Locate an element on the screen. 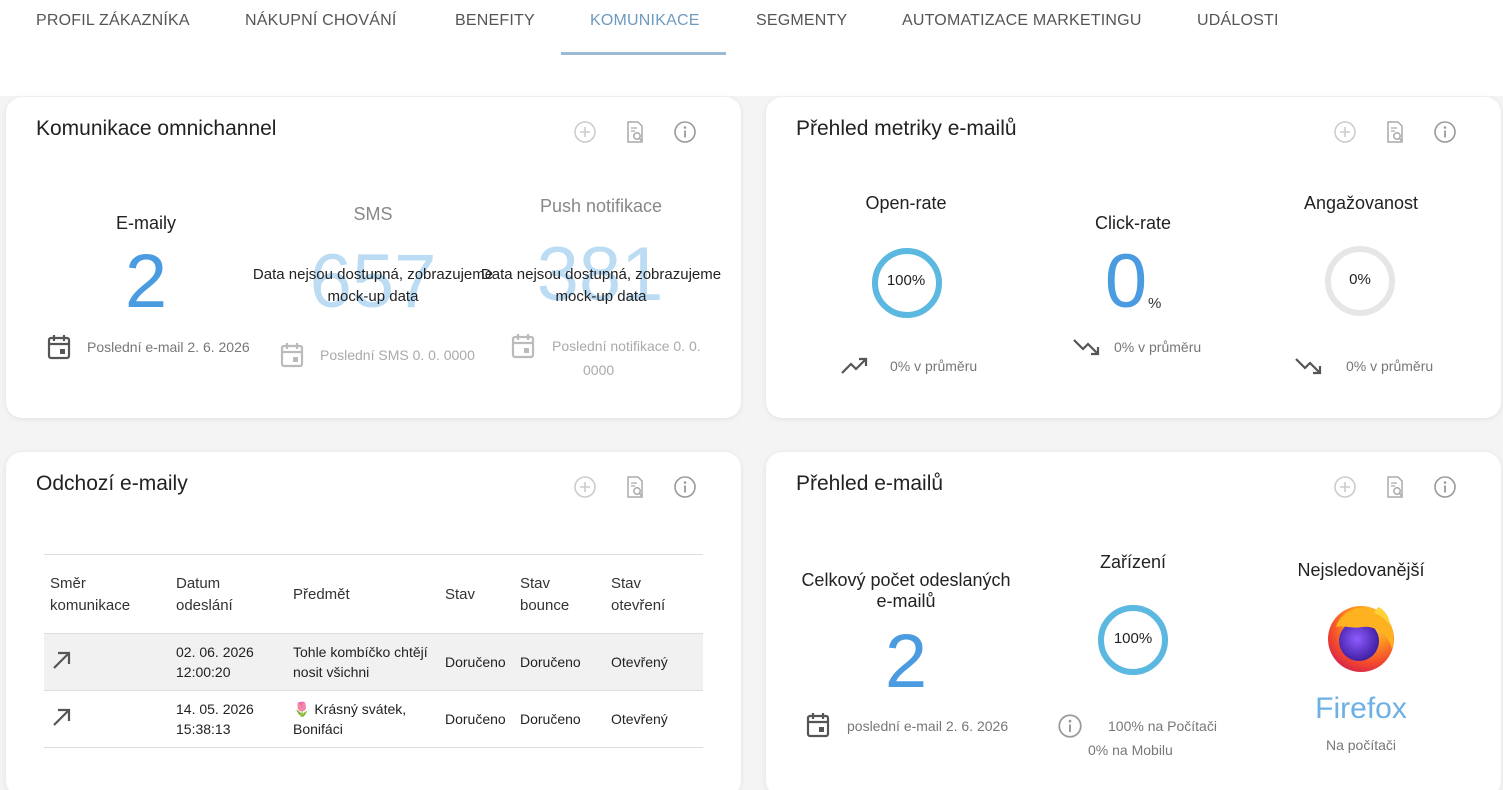 The height and width of the screenshot is (790, 1503). subject-cont: nosit všichni is located at coordinates (331, 672).